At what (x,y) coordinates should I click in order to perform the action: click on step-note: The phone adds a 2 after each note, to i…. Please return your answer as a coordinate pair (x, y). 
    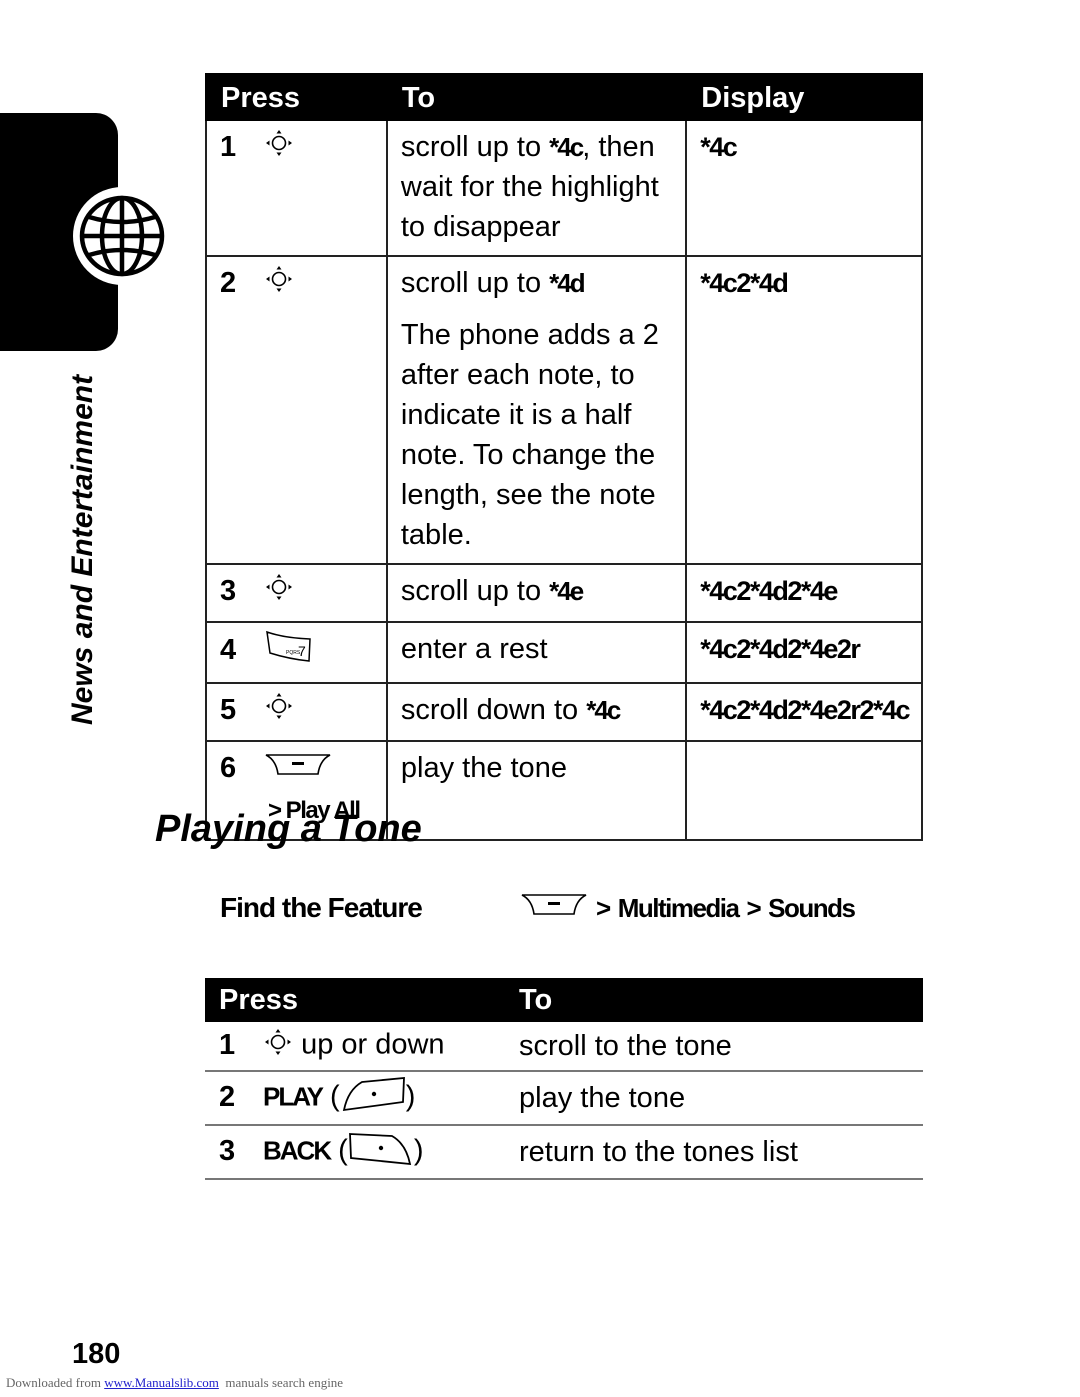
    Looking at the image, I should click on (529, 435).